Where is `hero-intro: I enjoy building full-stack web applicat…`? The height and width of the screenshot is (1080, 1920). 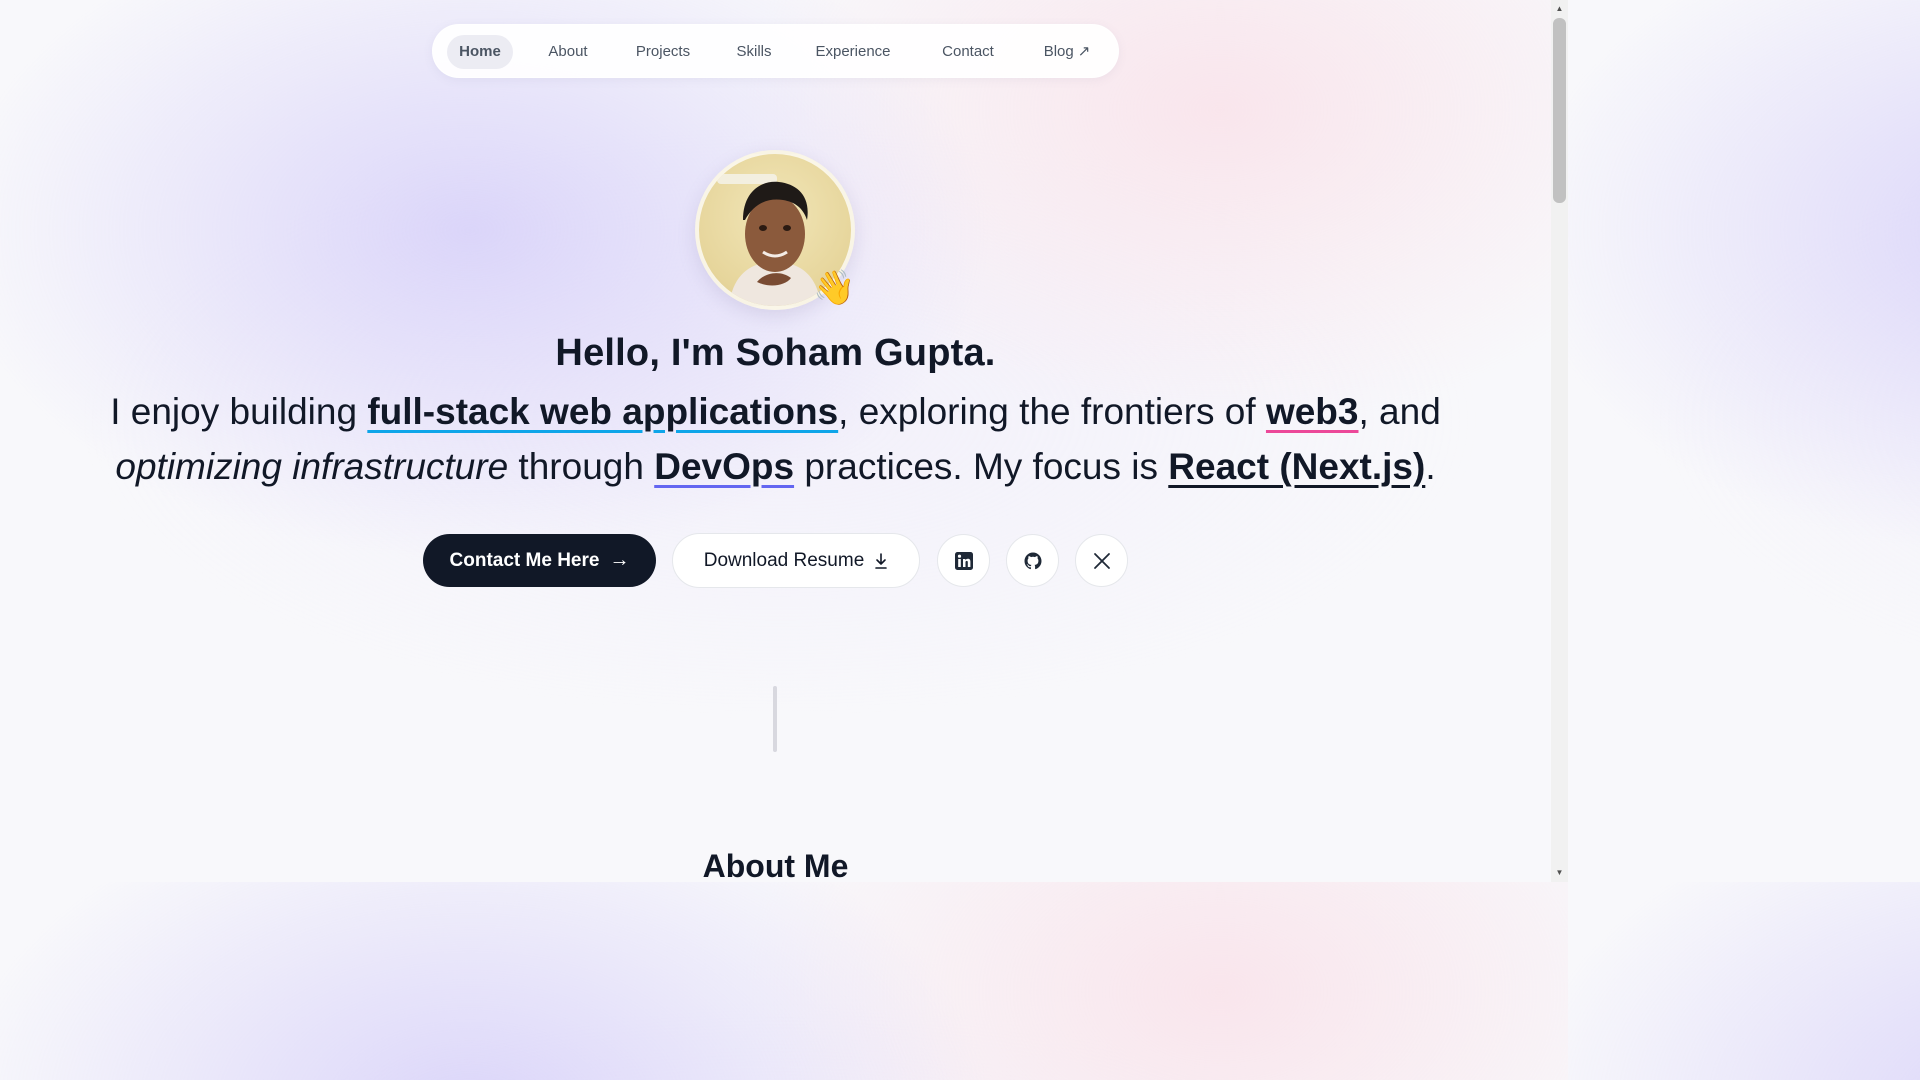 hero-intro: I enjoy building full-stack web applicat… is located at coordinates (775, 439).